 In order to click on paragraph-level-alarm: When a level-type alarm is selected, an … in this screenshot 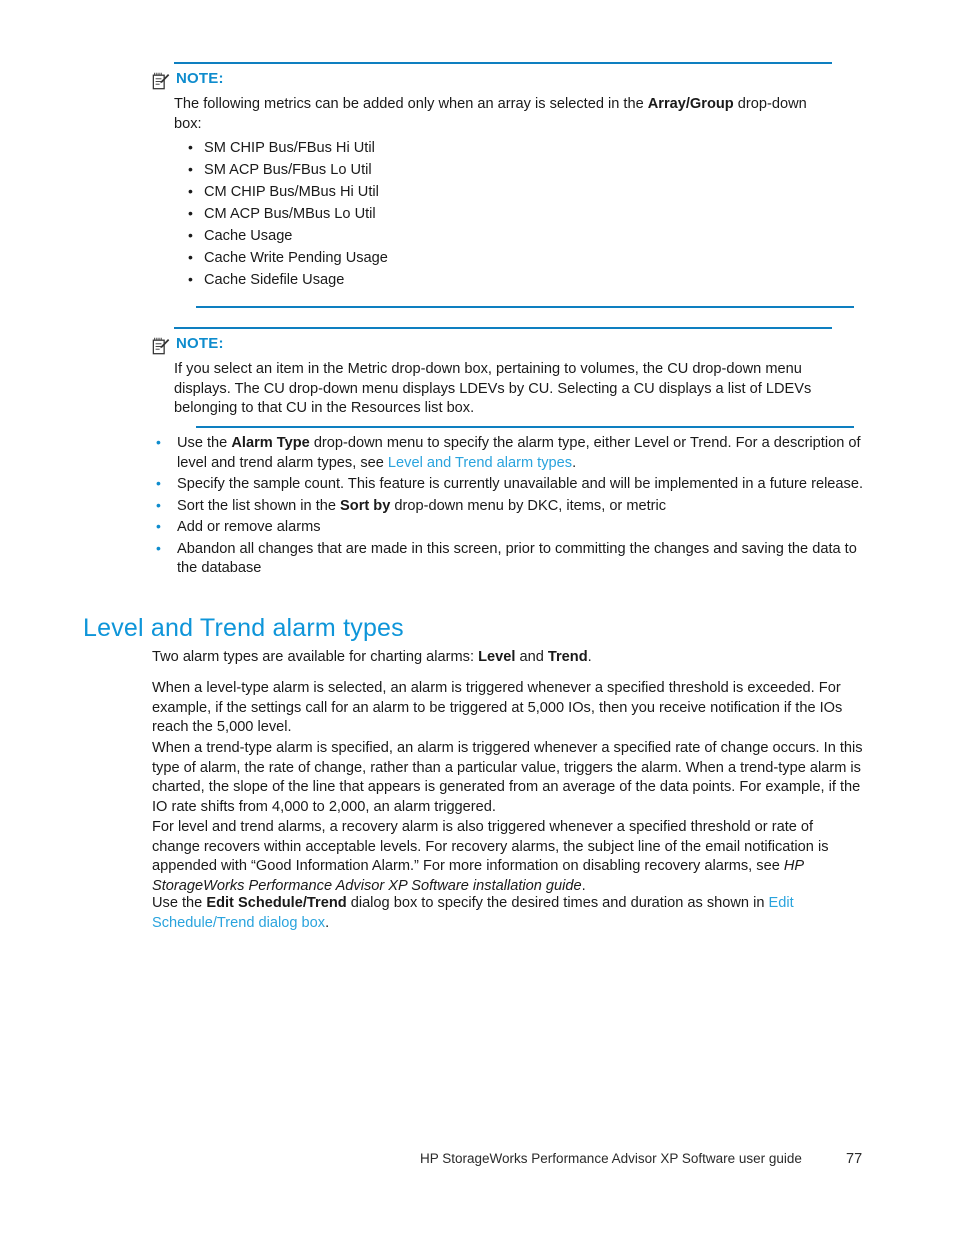, I will do `click(497, 707)`.